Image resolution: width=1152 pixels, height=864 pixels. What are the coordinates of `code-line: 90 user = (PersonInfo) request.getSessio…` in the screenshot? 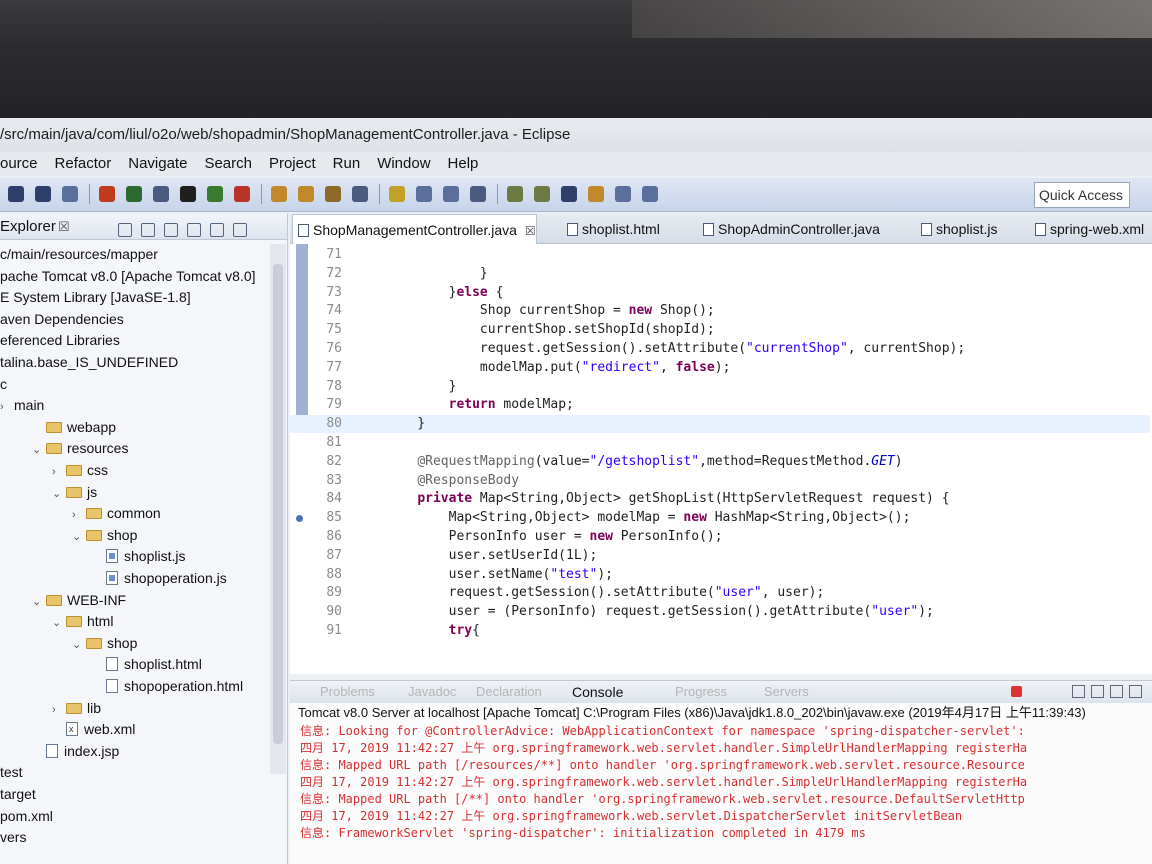 It's located at (720, 612).